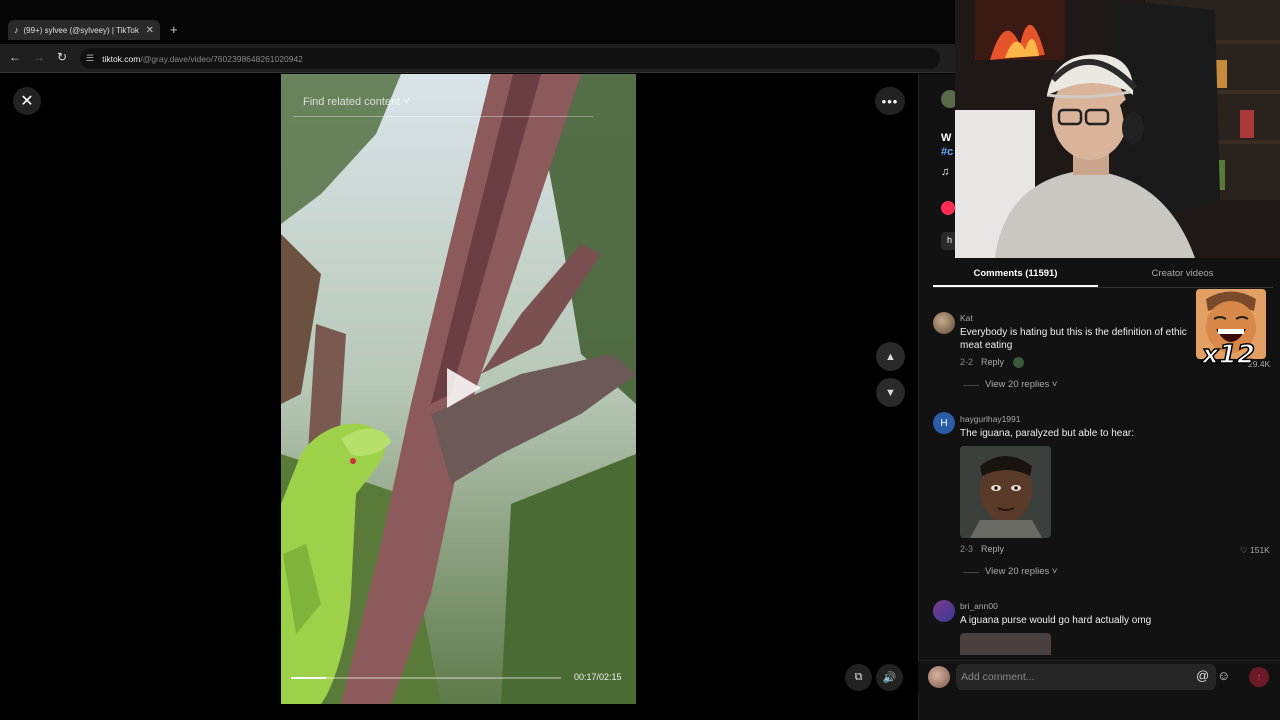  I want to click on find-related-link: Find related content ˅, so click(356, 102).